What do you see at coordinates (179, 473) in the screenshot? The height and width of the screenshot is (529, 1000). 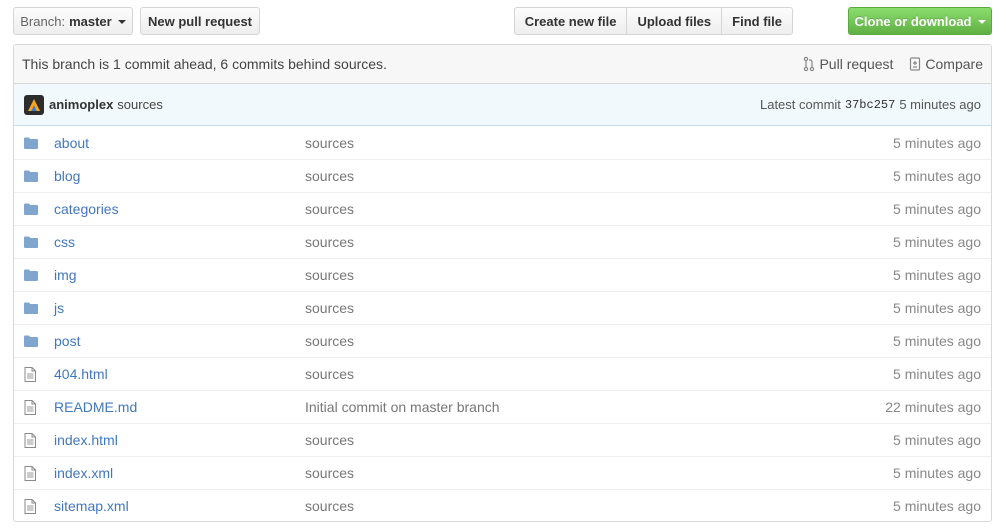 I see `file-name-link: index.xml` at bounding box center [179, 473].